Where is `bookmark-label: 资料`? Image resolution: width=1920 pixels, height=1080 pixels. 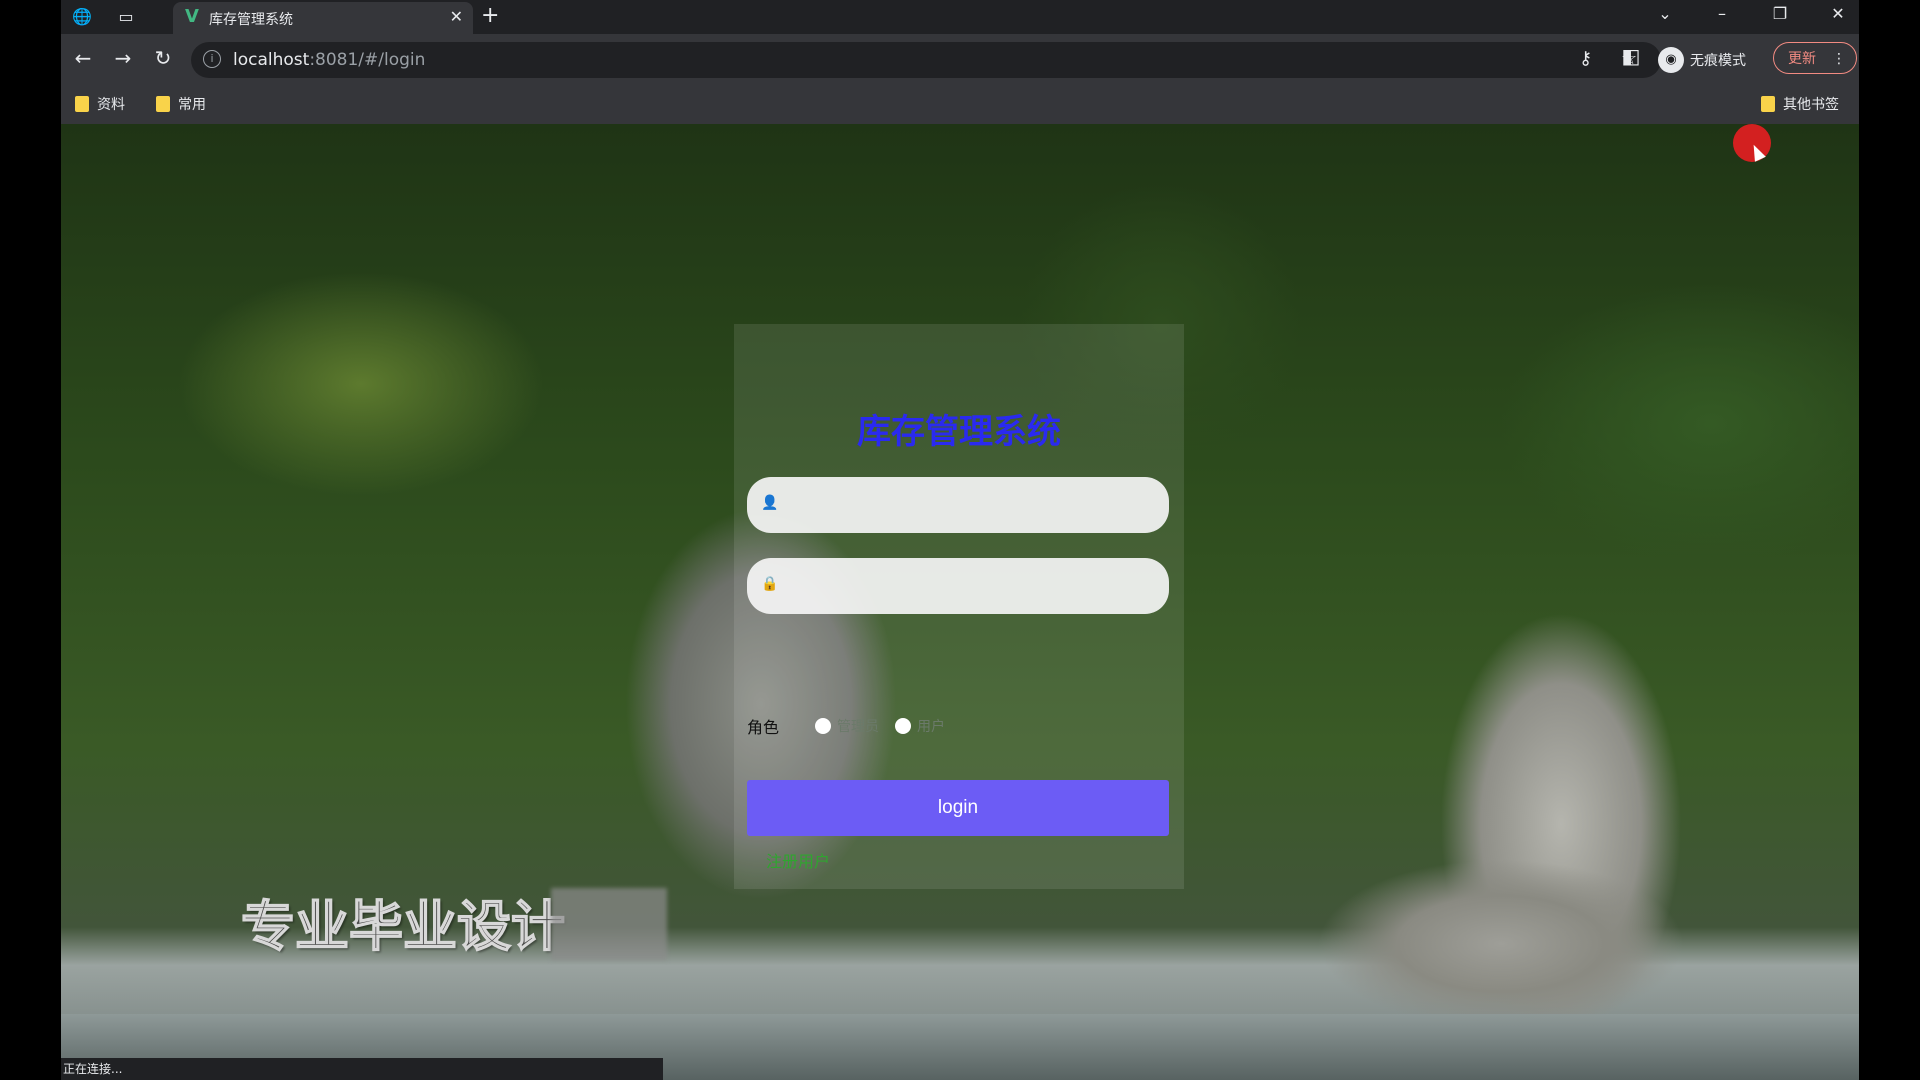 bookmark-label: 资料 is located at coordinates (111, 105).